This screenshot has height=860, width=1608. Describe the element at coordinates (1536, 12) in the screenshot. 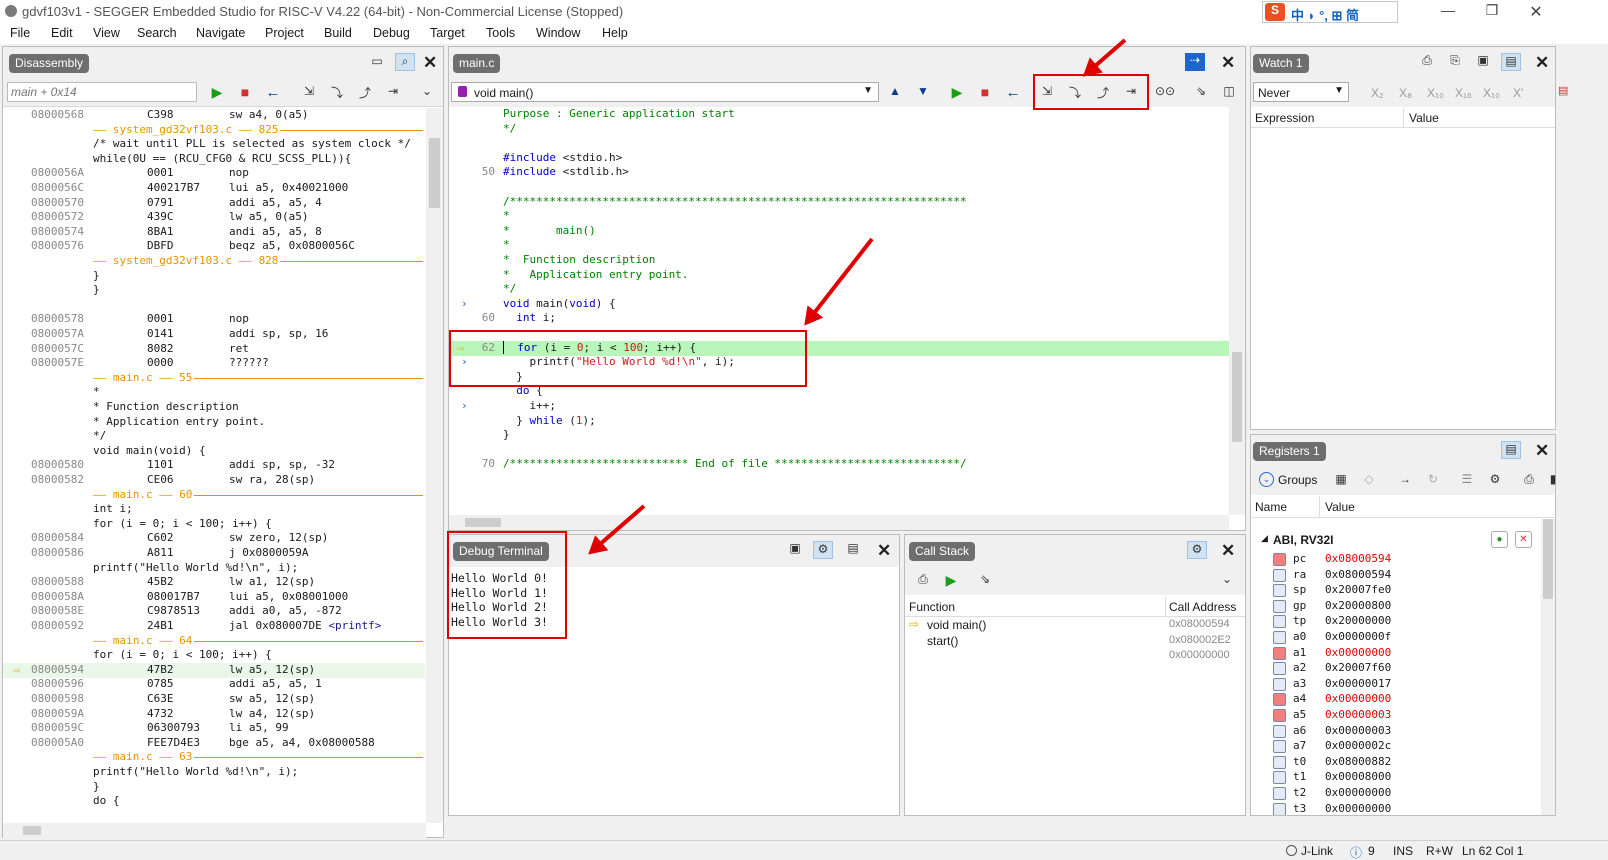

I see `close-window-button: ✕` at that location.